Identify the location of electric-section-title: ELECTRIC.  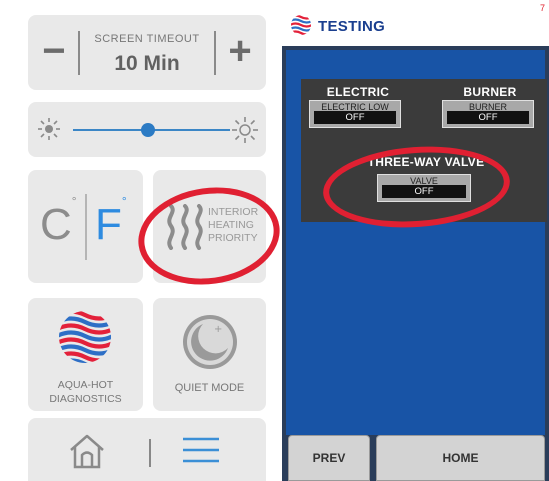
(358, 92).